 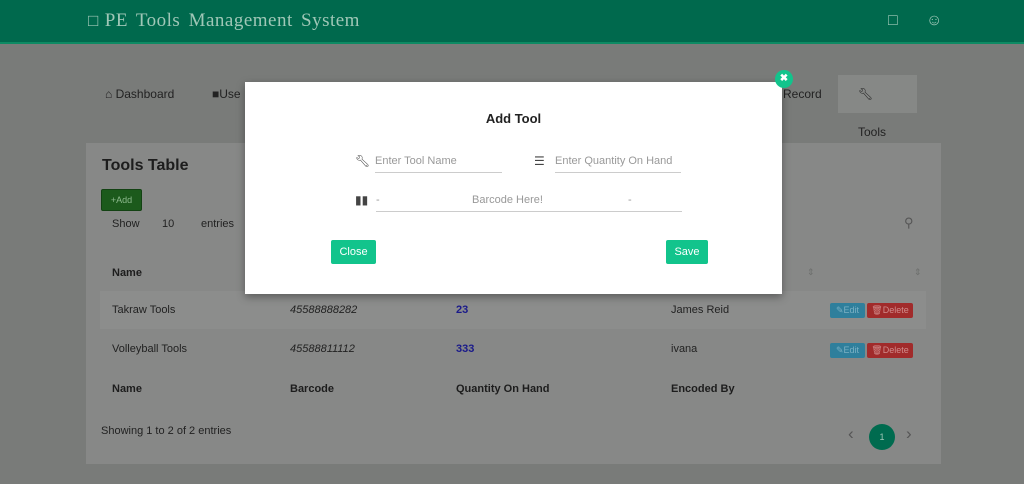 I want to click on quantity-input: Enter Quantity On Hand, so click(x=618, y=161).